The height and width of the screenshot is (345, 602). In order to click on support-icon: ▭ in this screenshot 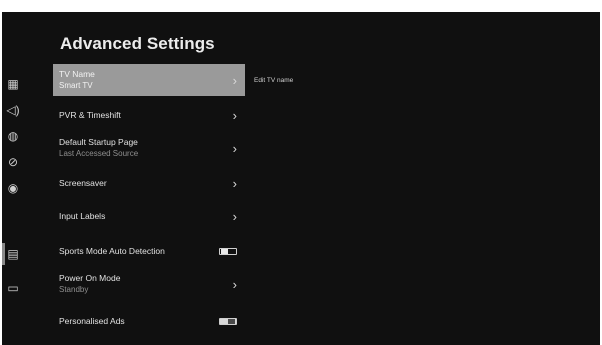, I will do `click(13, 288)`.